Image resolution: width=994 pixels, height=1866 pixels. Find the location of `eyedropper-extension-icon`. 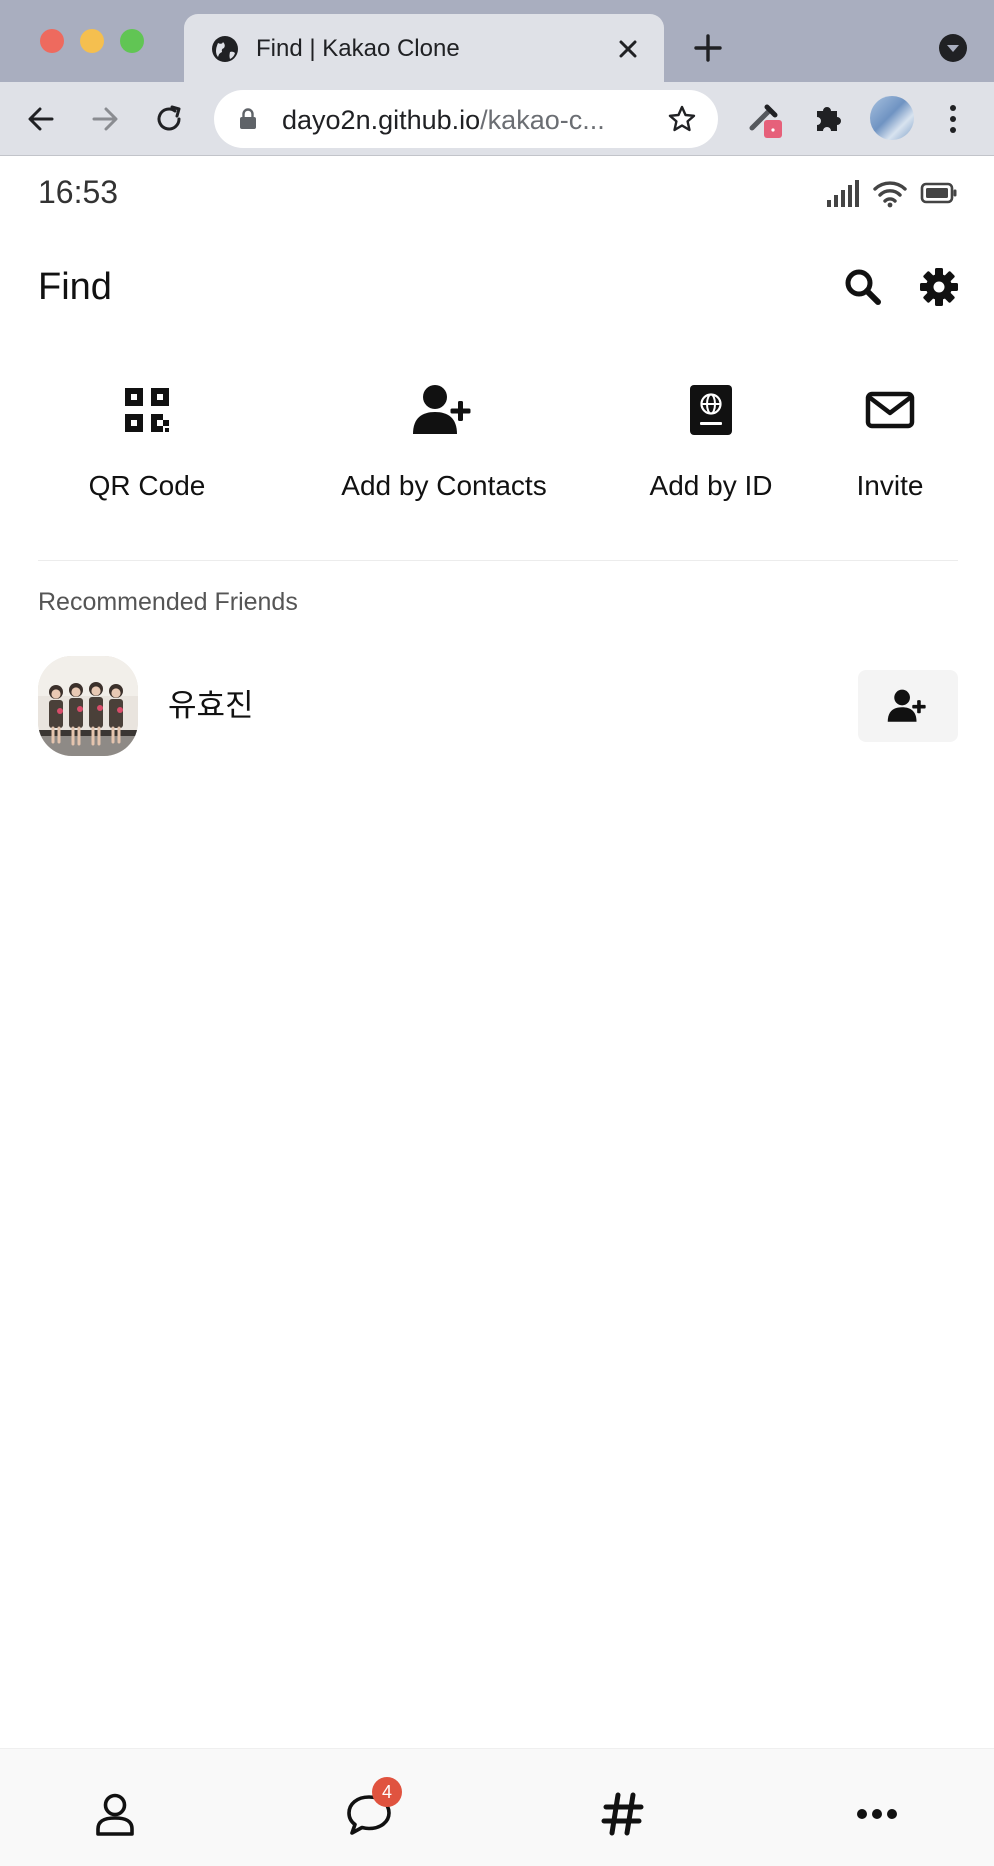

eyedropper-extension-icon is located at coordinates (764, 118).